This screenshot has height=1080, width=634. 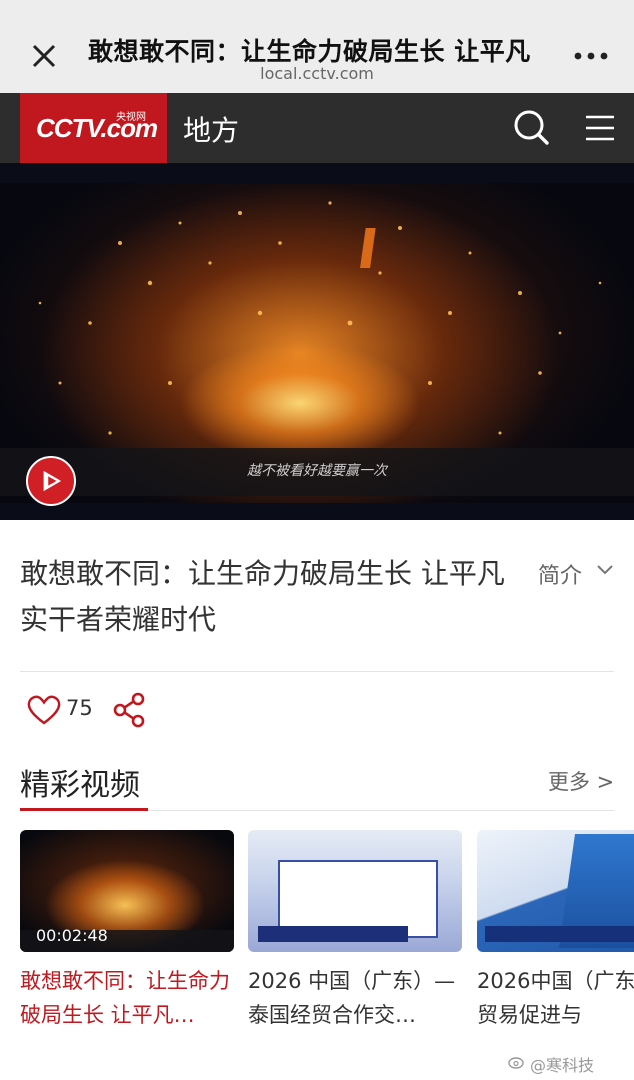 I want to click on play-badge-icon, so click(x=51, y=481).